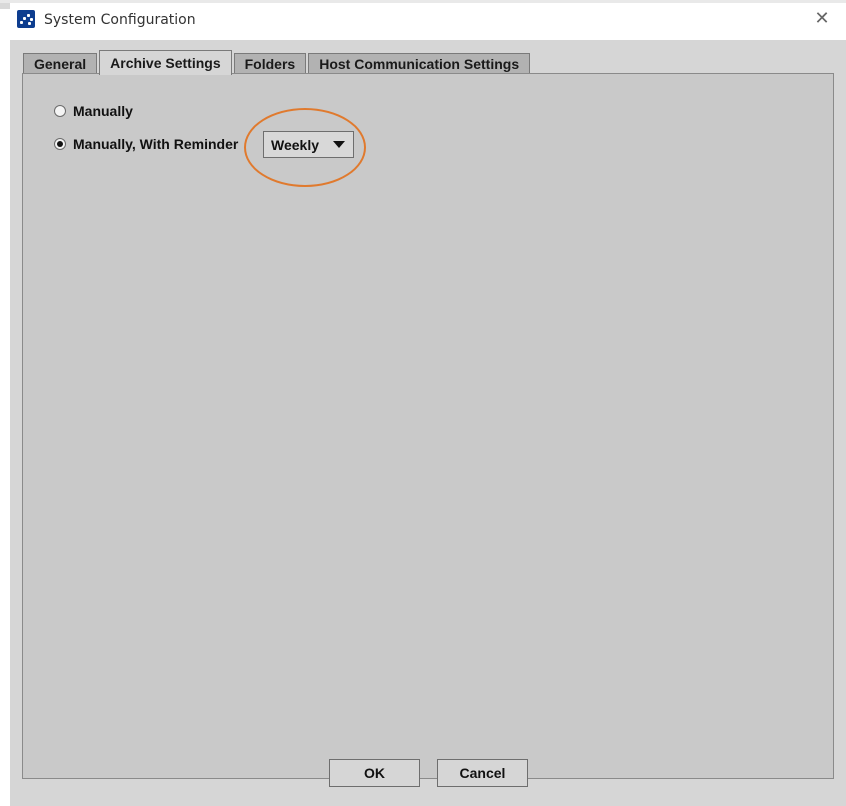  What do you see at coordinates (60, 63) in the screenshot?
I see `tab-general: General` at bounding box center [60, 63].